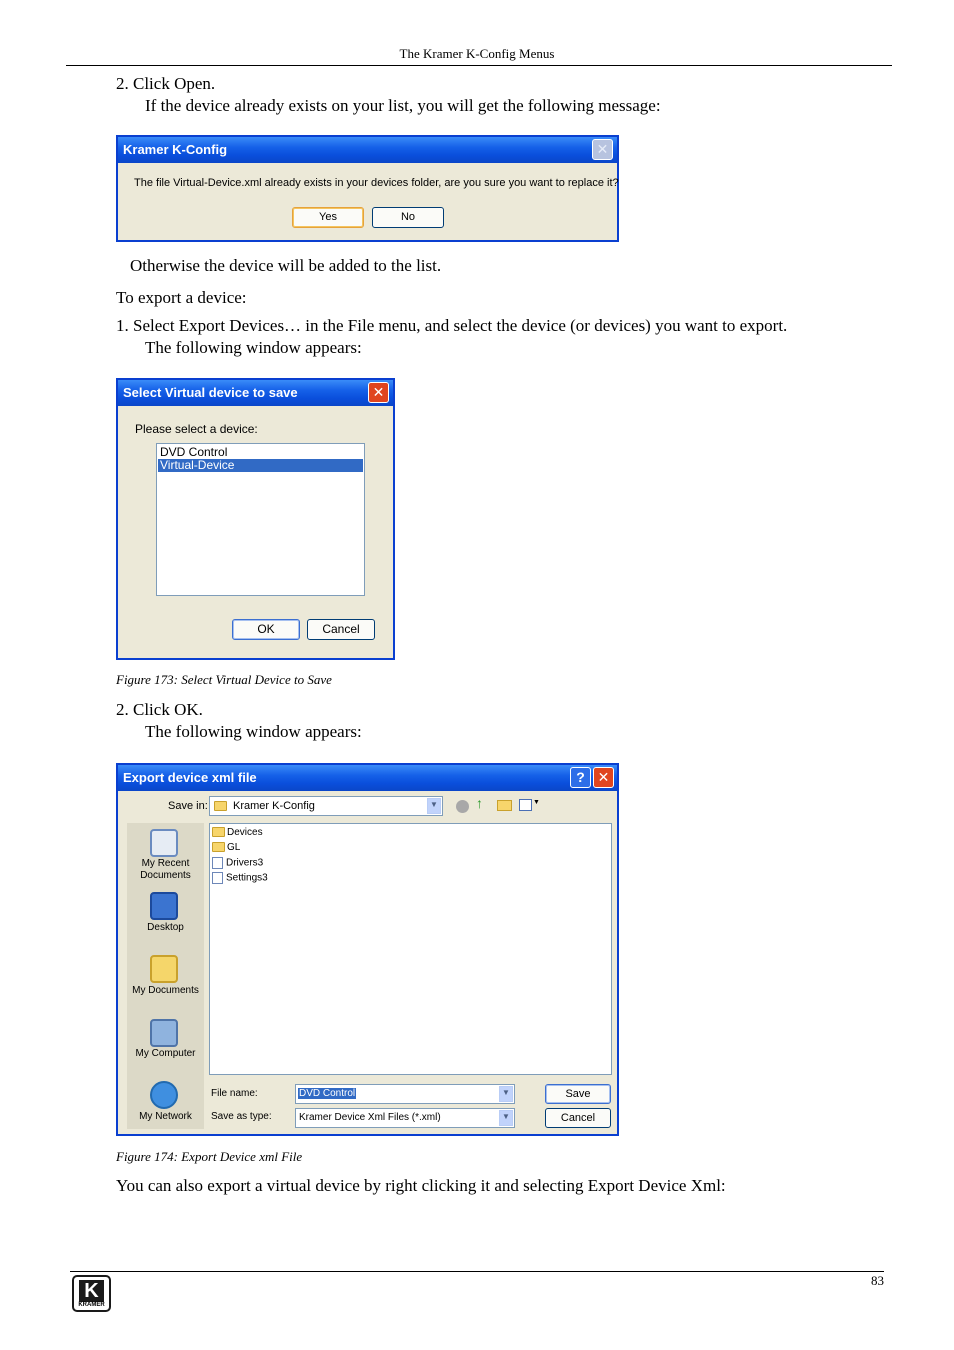 This screenshot has width=954, height=1350. Describe the element at coordinates (260, 519) in the screenshot. I see `device-list: DVD Control Virtual-Device` at that location.